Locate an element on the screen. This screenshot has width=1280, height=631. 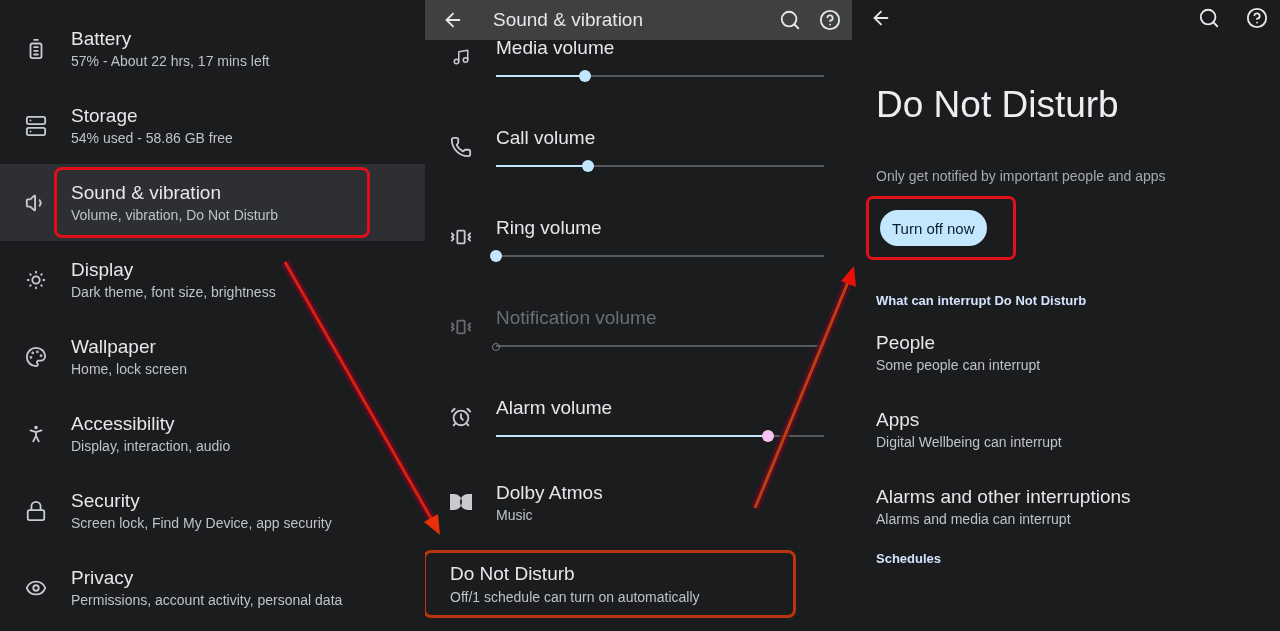
settings-item: Security Screen lock, Find My Device, app security is located at coordinates (212, 510).